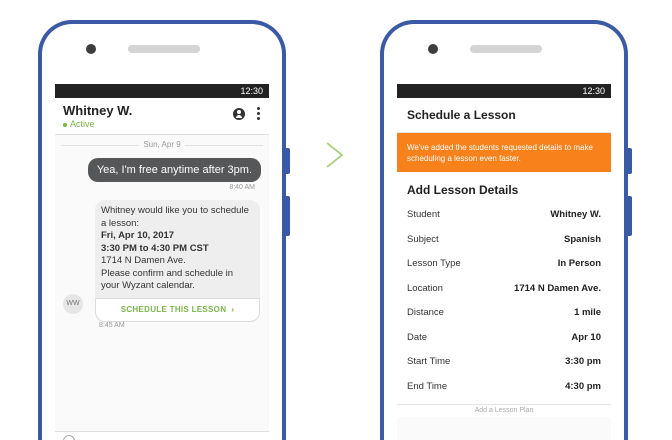 The height and width of the screenshot is (440, 672). What do you see at coordinates (138, 235) in the screenshot?
I see `lesson-date: Fri, Apr 10, 2017` at bounding box center [138, 235].